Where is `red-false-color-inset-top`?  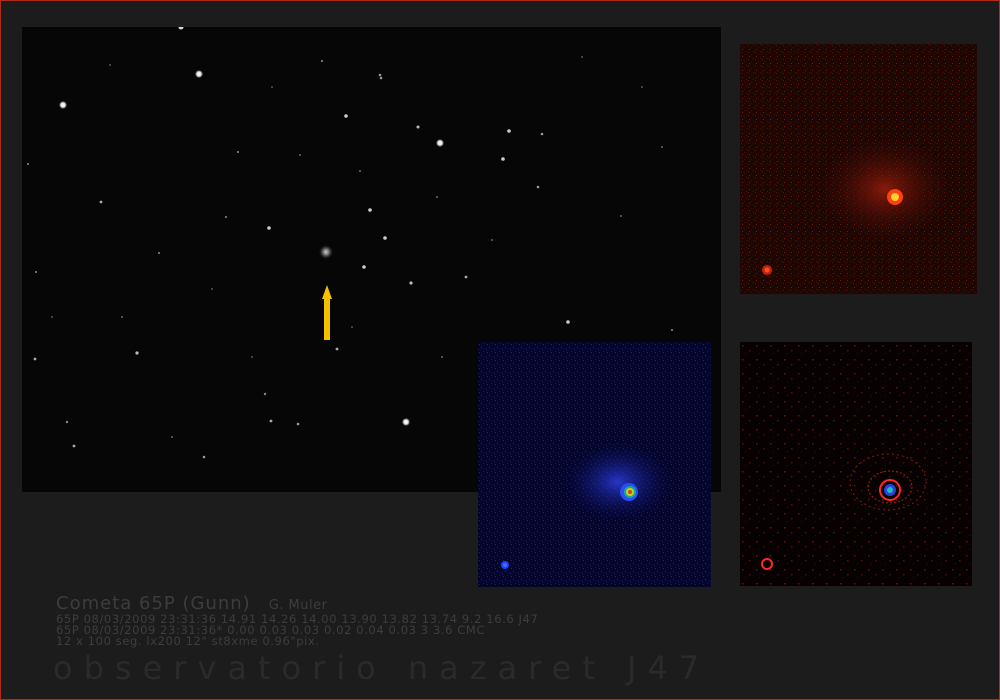 red-false-color-inset-top is located at coordinates (858, 169).